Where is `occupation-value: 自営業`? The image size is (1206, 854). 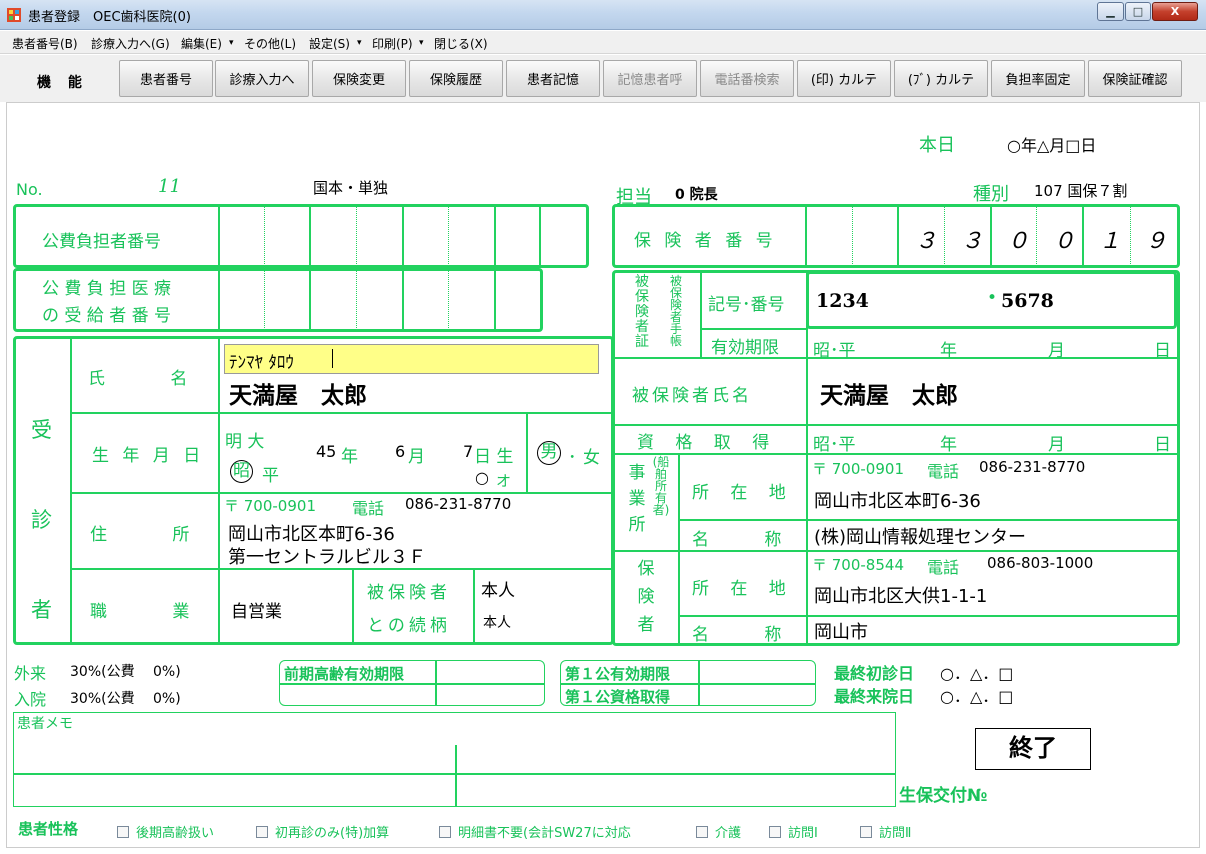
occupation-value: 自営業 is located at coordinates (256, 612).